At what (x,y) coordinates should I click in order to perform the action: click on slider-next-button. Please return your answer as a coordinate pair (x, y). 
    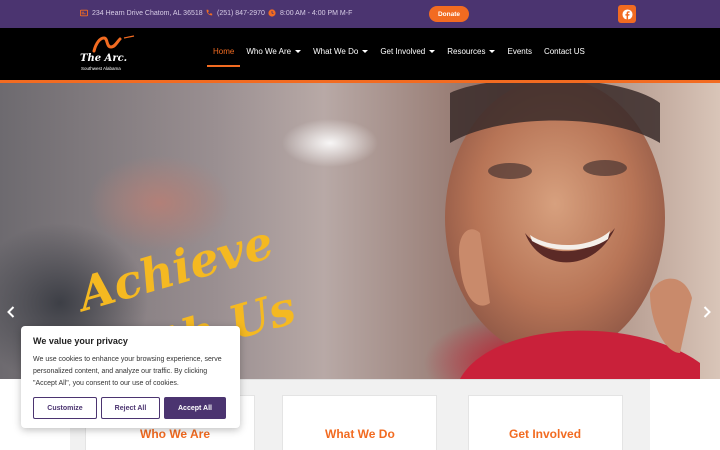
    Looking at the image, I should click on (707, 313).